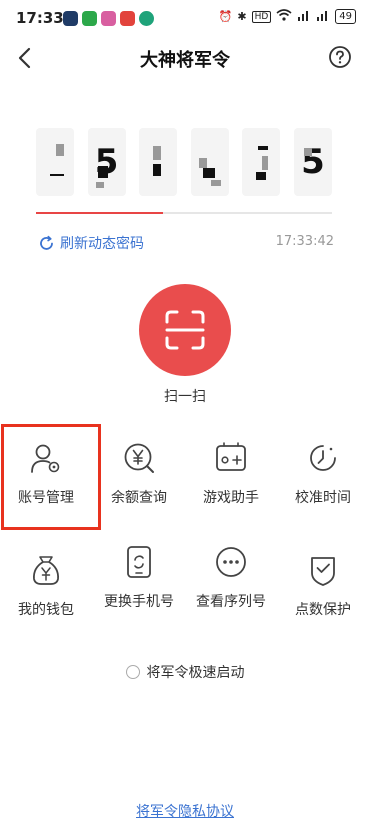 The image size is (370, 827). I want to click on fast-start-option: 将军令极速启动, so click(185, 672).